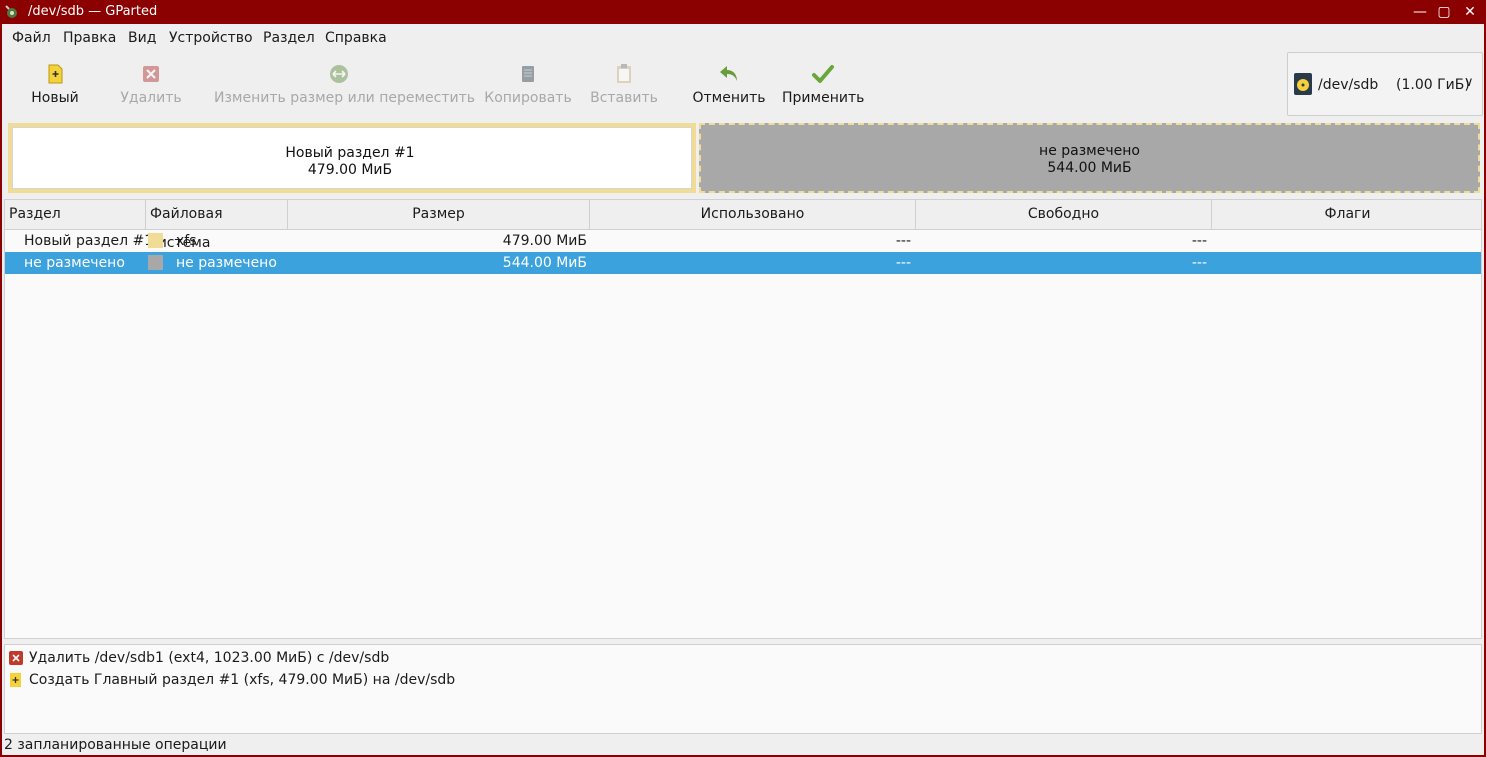 This screenshot has width=1486, height=757. Describe the element at coordinates (75, 214) in the screenshot. I see `column-partition: Раздел` at that location.